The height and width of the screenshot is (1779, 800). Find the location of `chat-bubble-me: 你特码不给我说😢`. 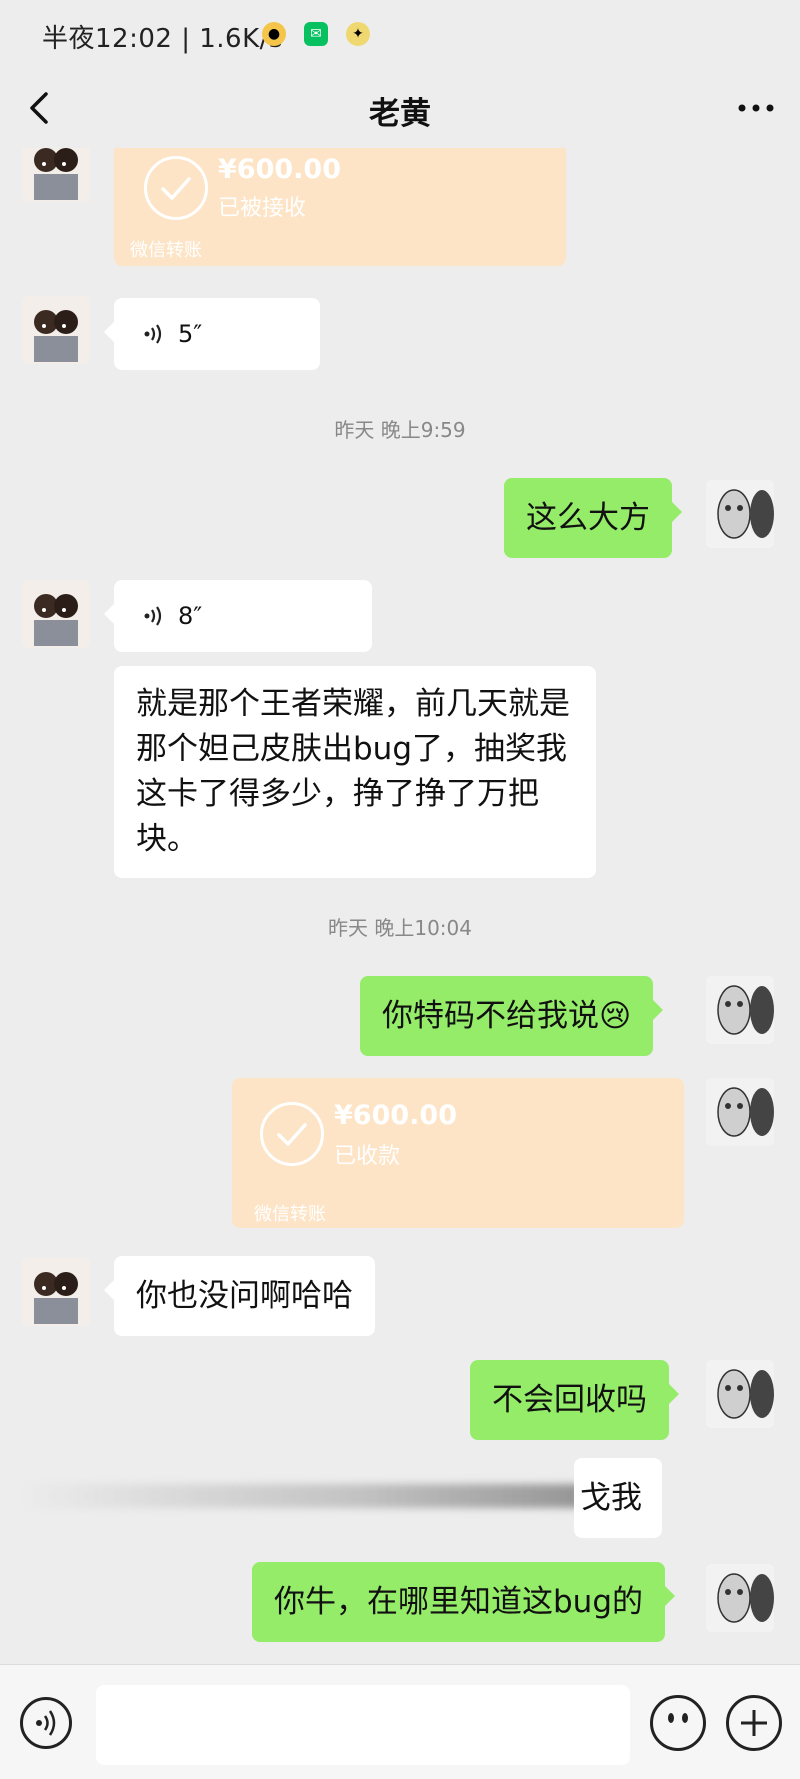

chat-bubble-me: 你特码不给我说😢 is located at coordinates (512, 1016).